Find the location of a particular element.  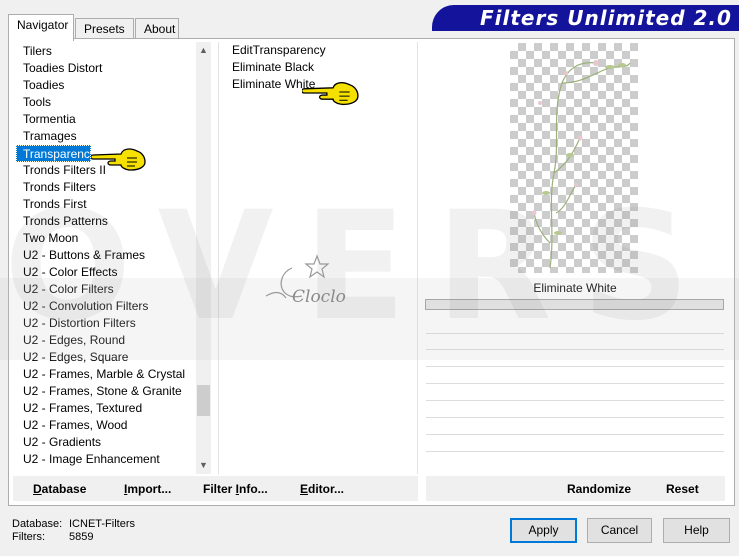

tab-presets: Presets is located at coordinates (104, 29).